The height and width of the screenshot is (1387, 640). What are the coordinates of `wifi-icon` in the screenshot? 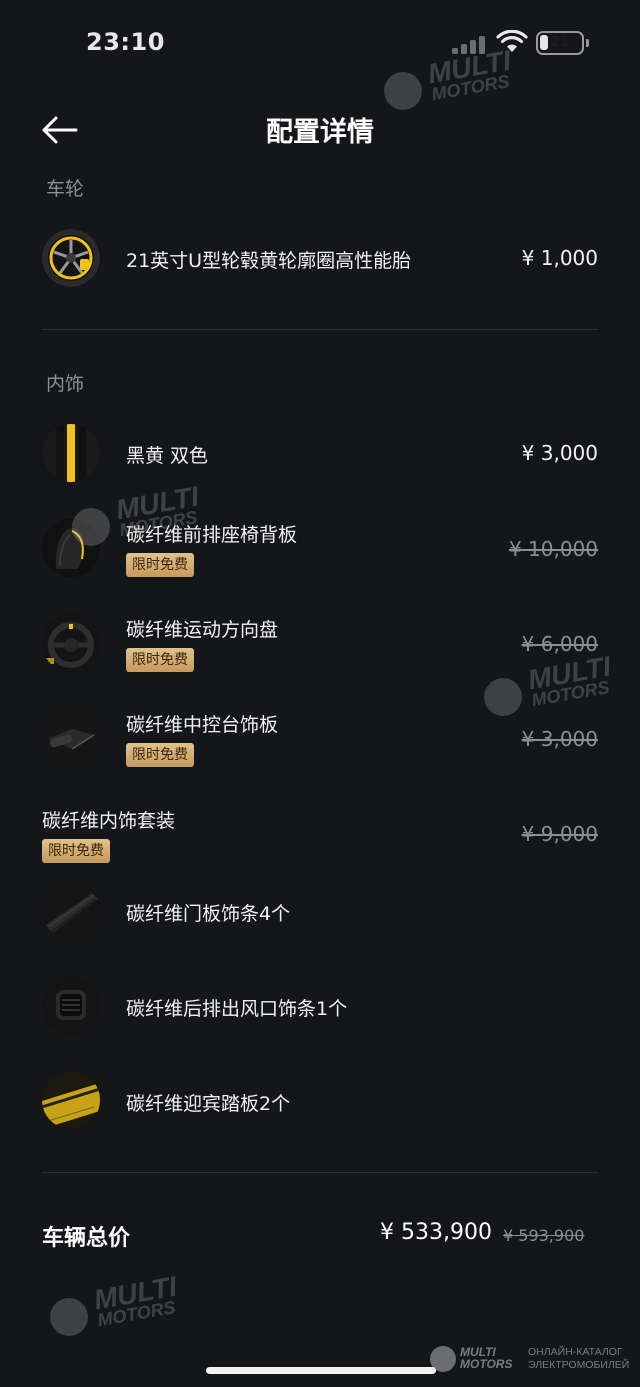 It's located at (512, 41).